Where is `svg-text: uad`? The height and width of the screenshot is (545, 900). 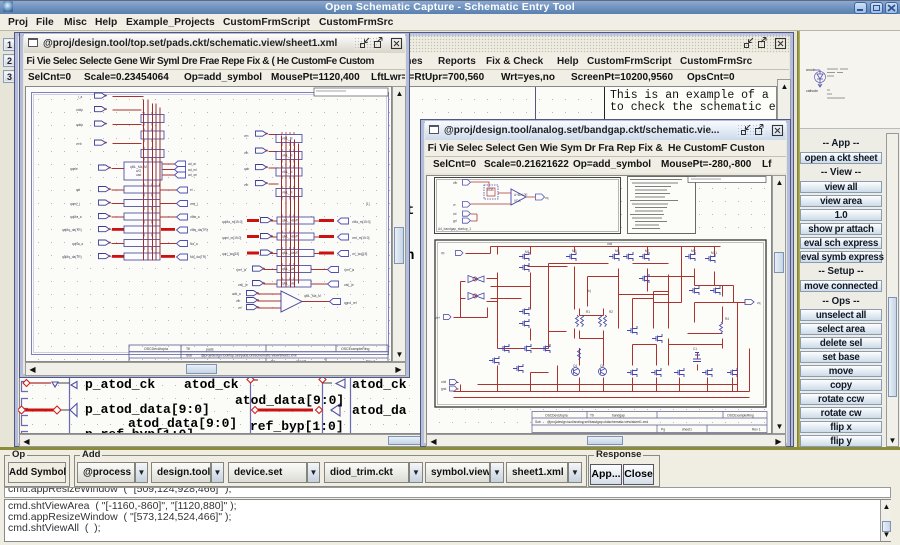
svg-text: uad is located at coordinates (139, 175).